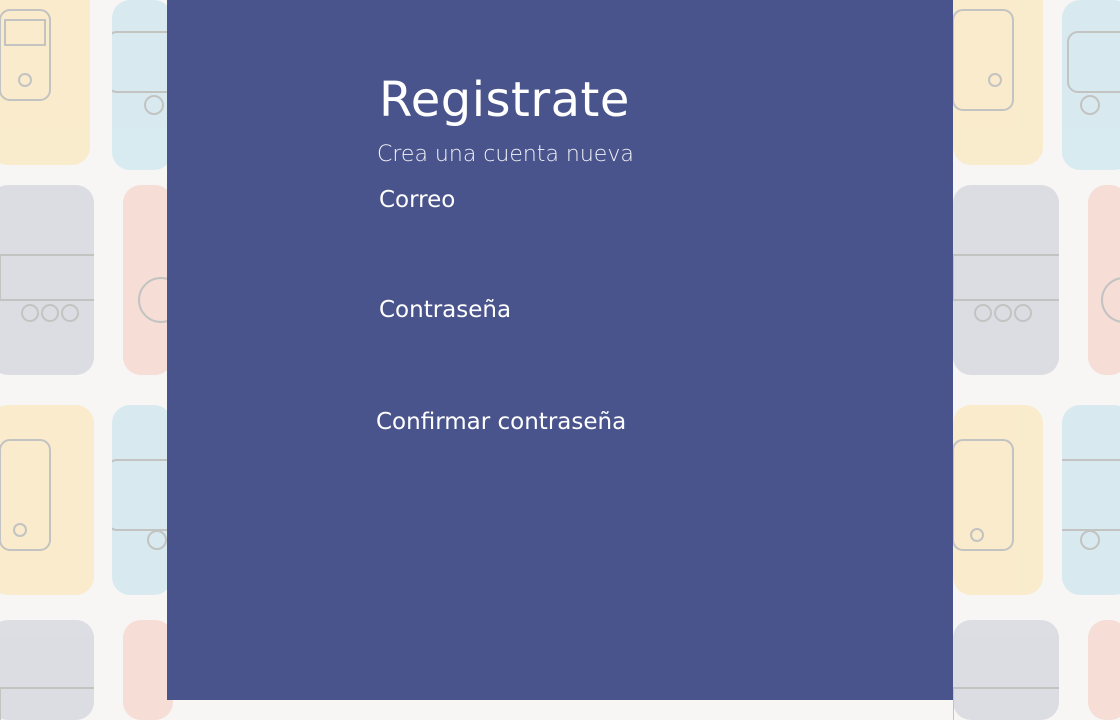 The image size is (1120, 720). I want to click on password-label: Contraseña, so click(445, 310).